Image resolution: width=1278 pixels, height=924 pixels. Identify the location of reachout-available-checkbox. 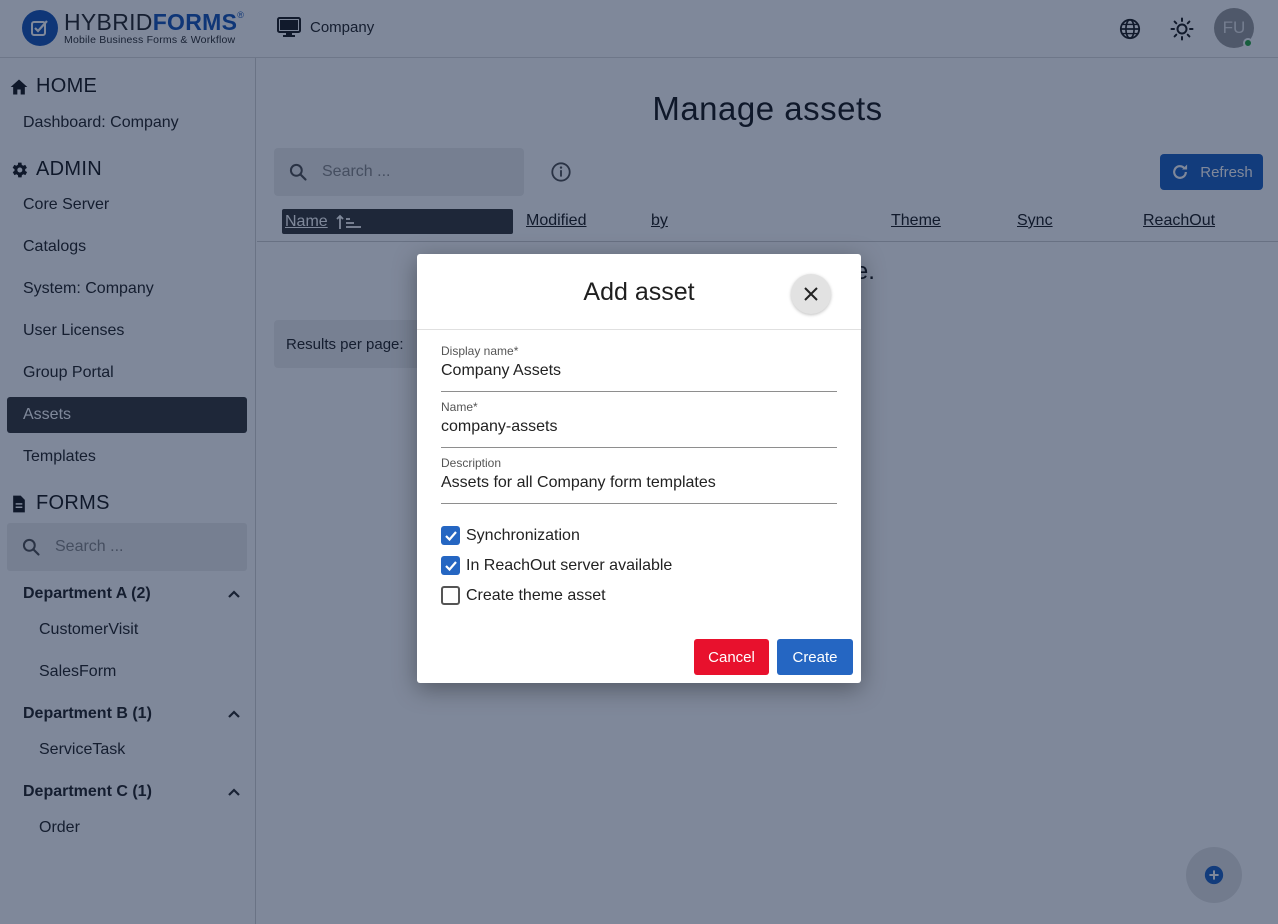
(450, 565).